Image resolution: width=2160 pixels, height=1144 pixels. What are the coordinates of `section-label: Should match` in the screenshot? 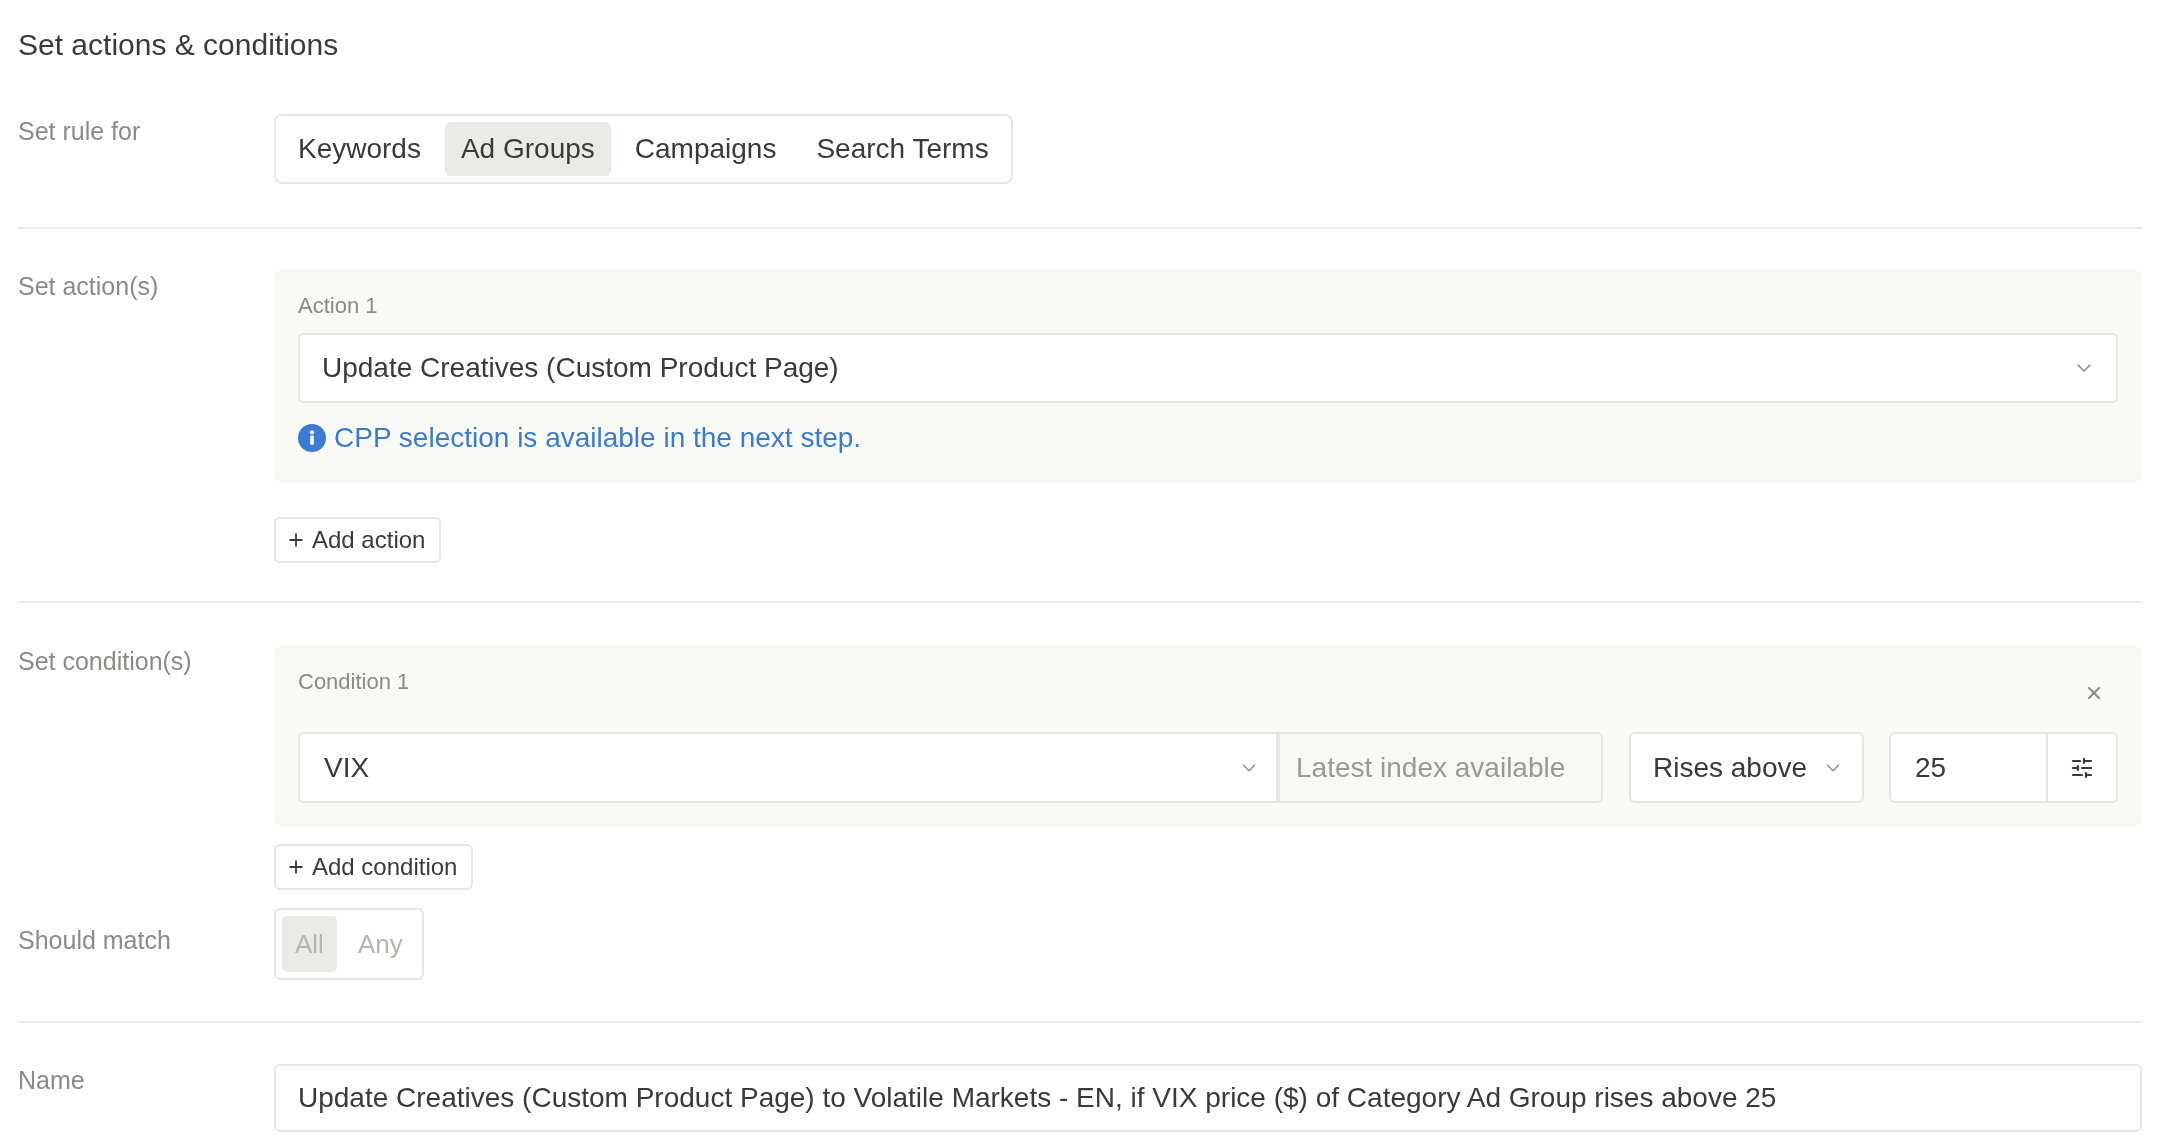 It's located at (94, 940).